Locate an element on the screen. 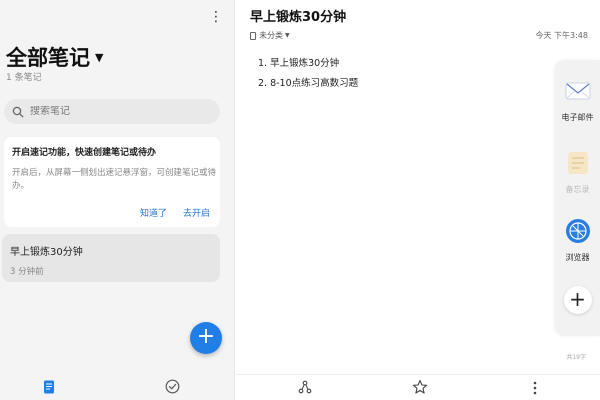  search-icon is located at coordinates (18, 111).